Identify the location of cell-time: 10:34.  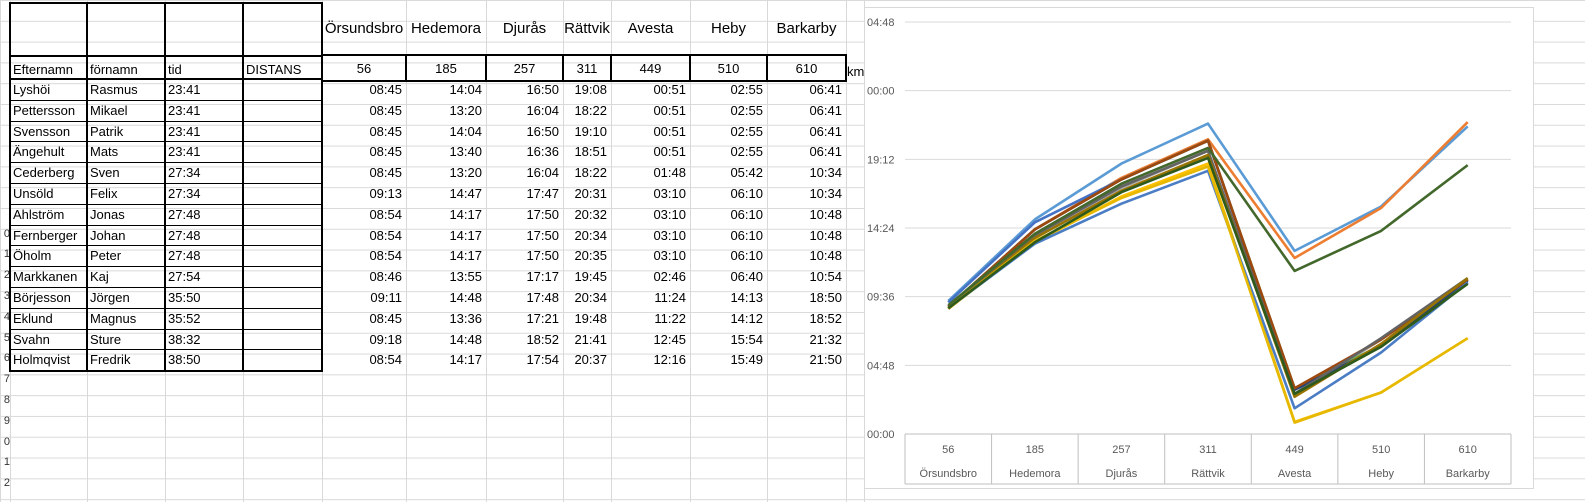
(806, 194).